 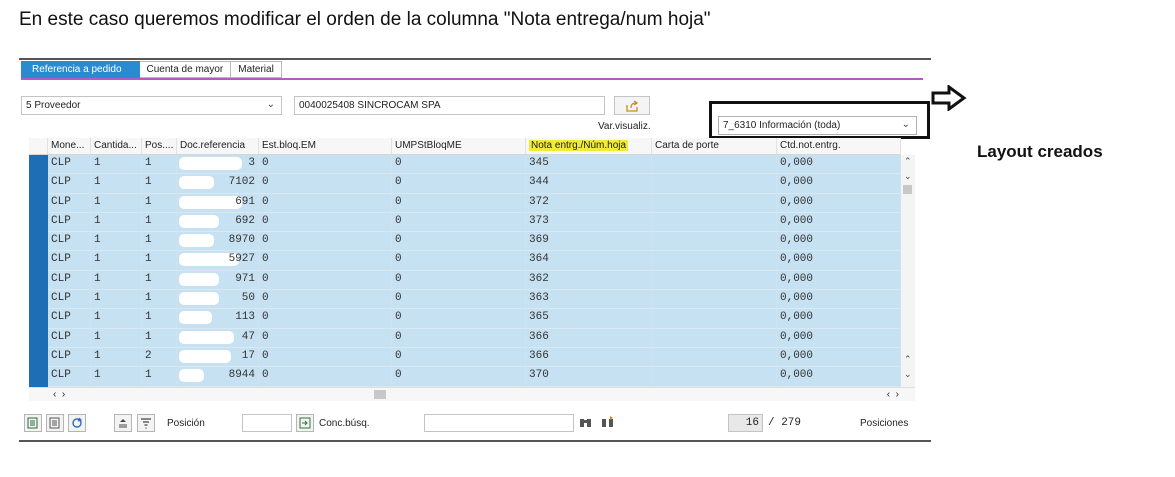 I want to click on refresh-button, so click(x=77, y=423).